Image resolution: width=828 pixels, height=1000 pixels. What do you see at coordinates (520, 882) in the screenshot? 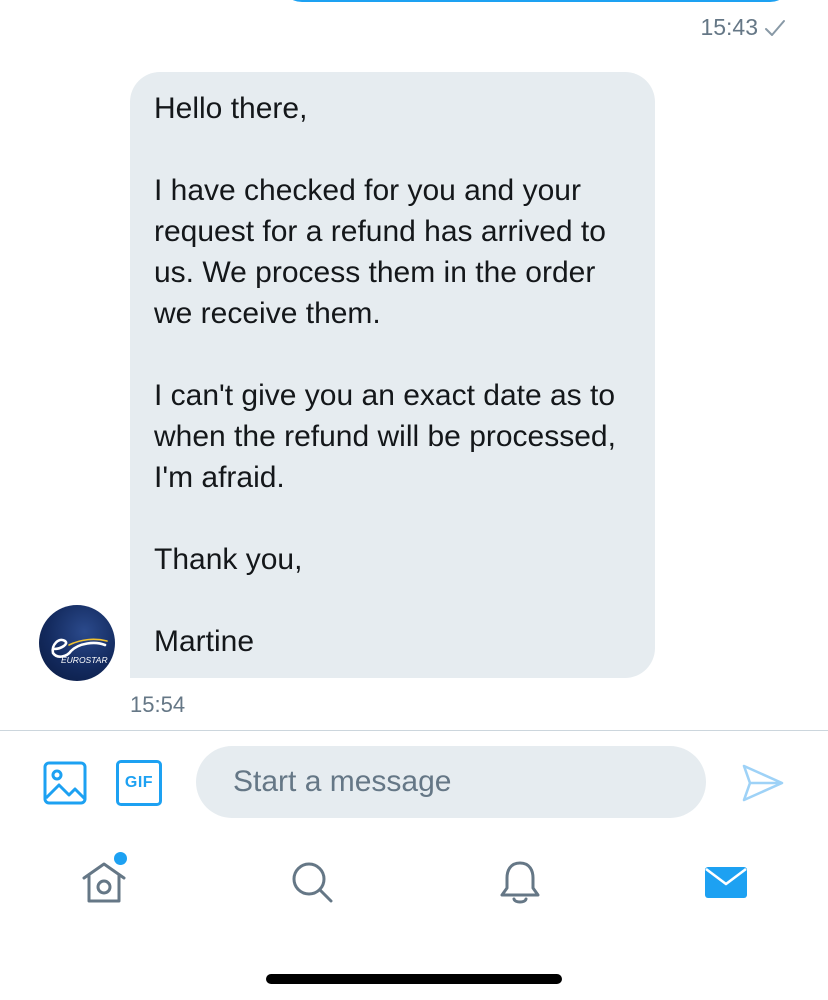
I see `bell-icon` at bounding box center [520, 882].